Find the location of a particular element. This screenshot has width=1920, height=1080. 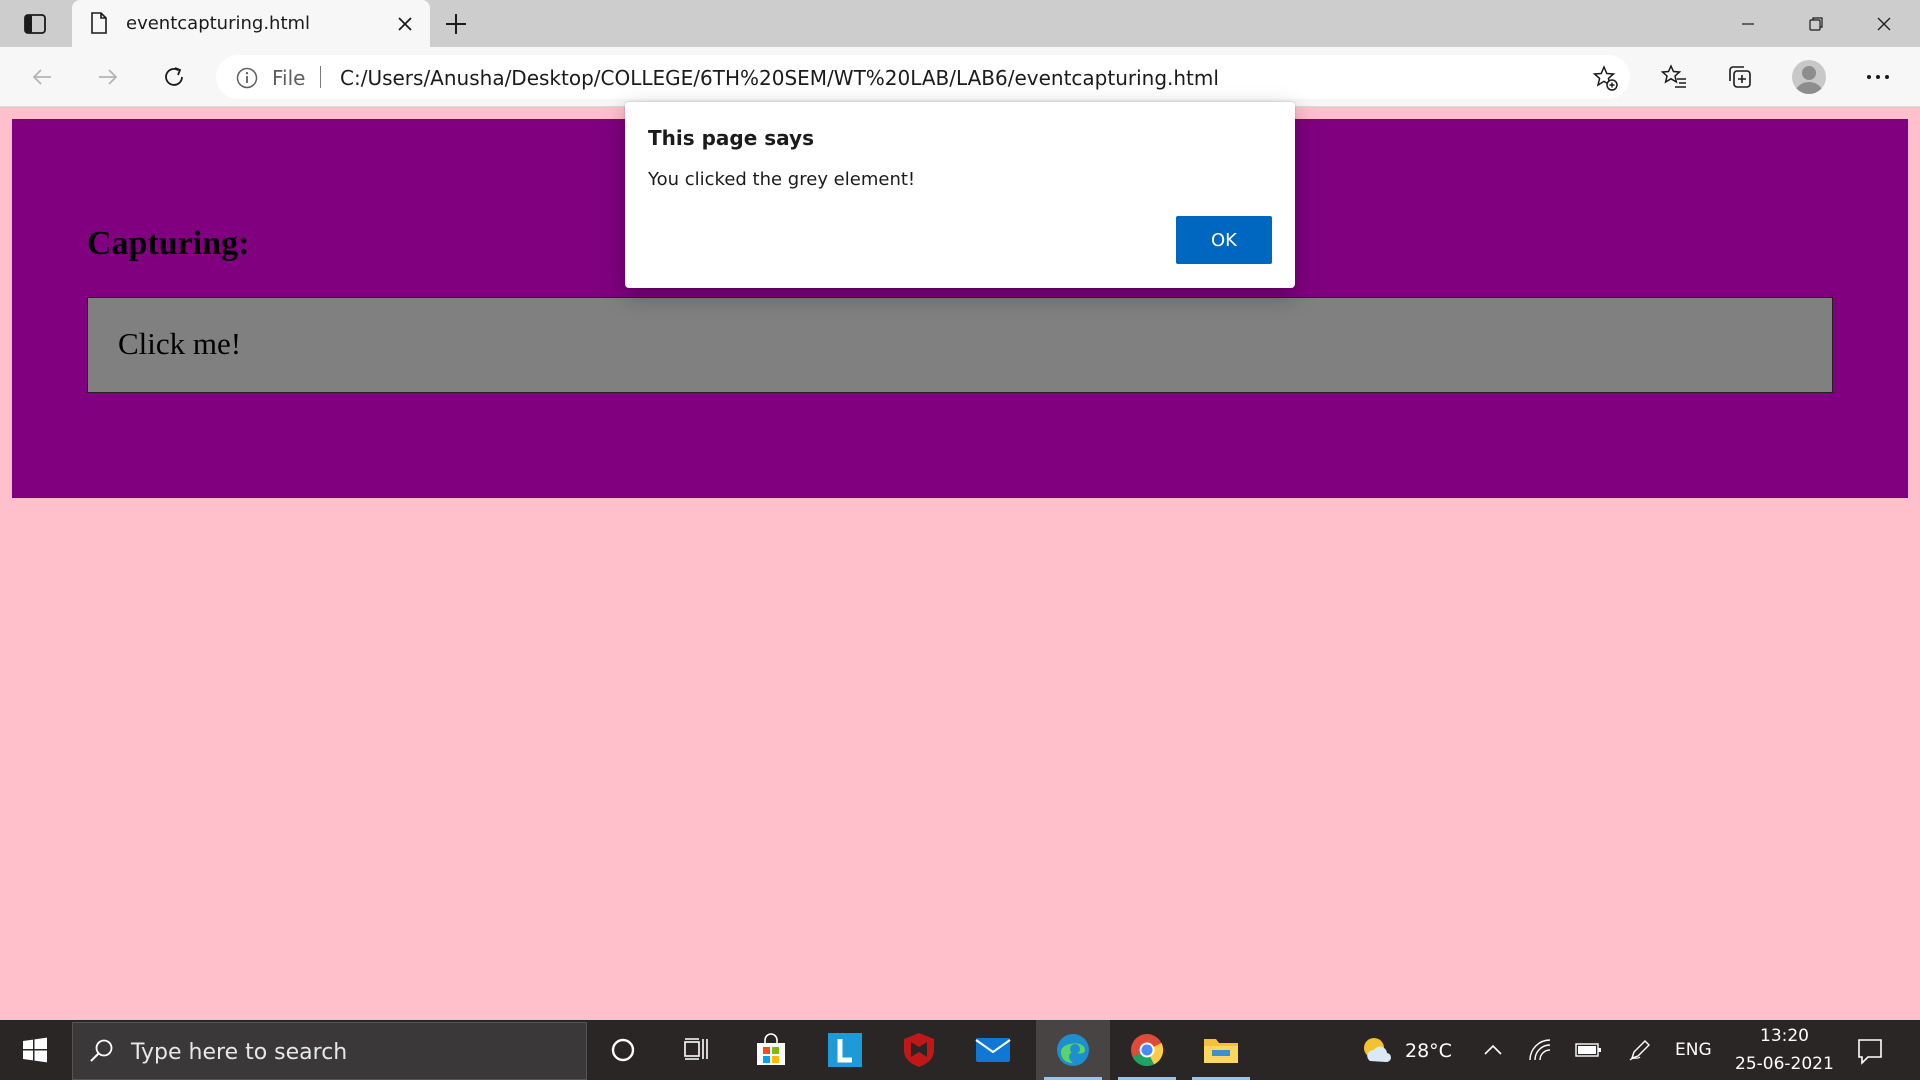

settings-more-button is located at coordinates (1878, 77).